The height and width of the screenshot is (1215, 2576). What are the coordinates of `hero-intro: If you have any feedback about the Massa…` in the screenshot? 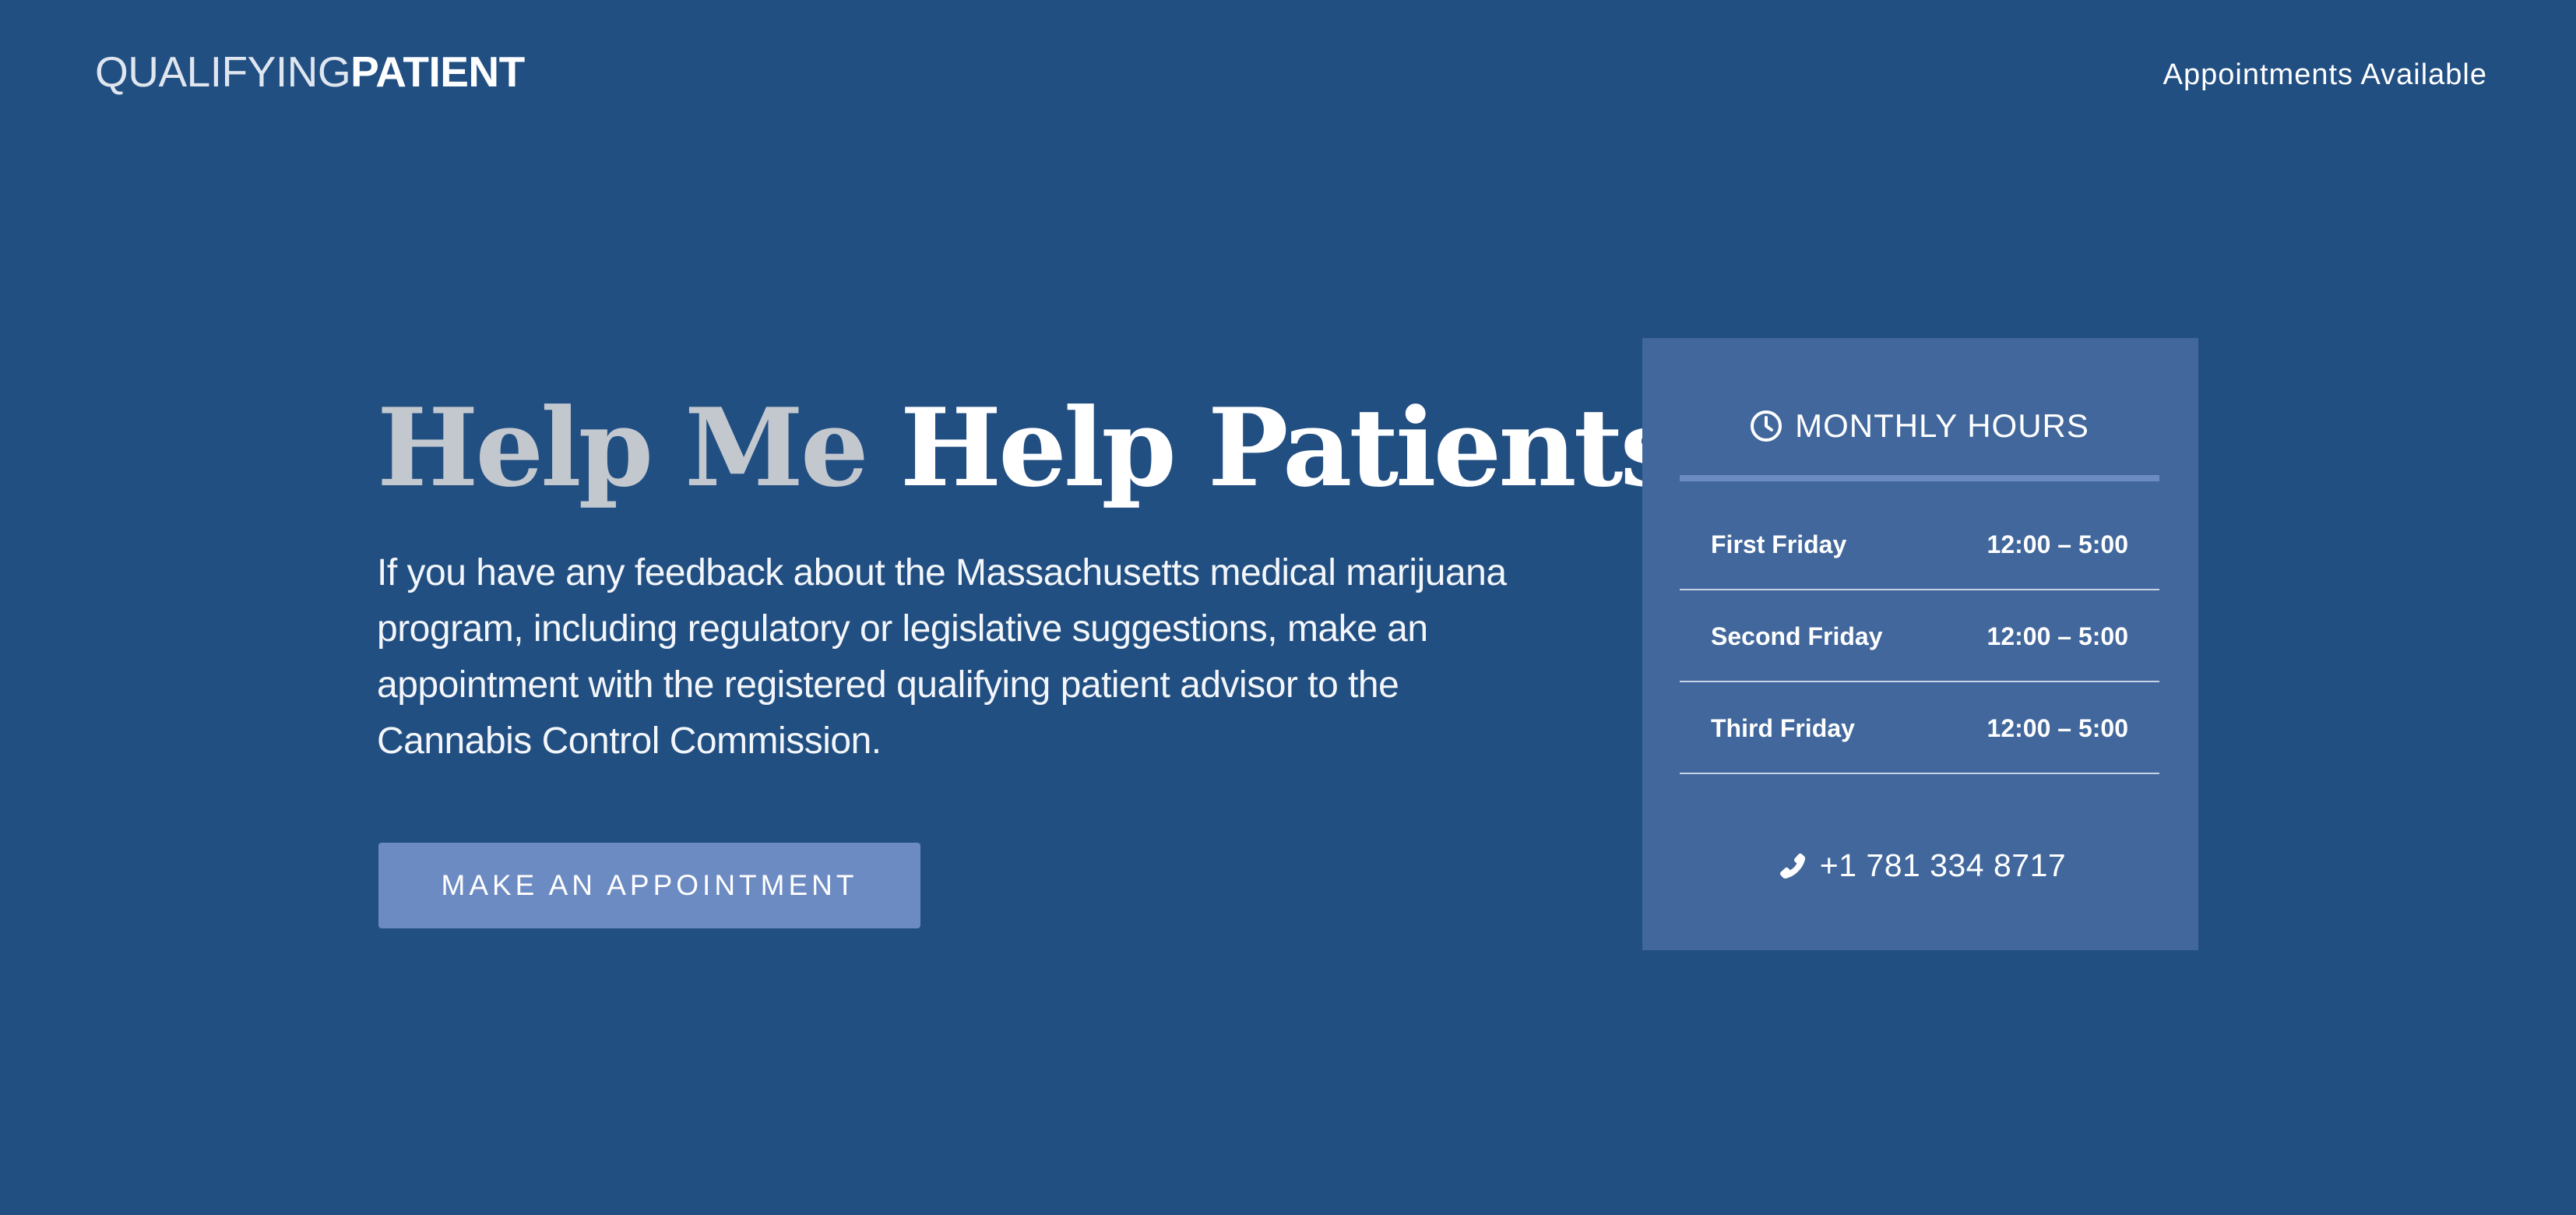 It's located at (942, 657).